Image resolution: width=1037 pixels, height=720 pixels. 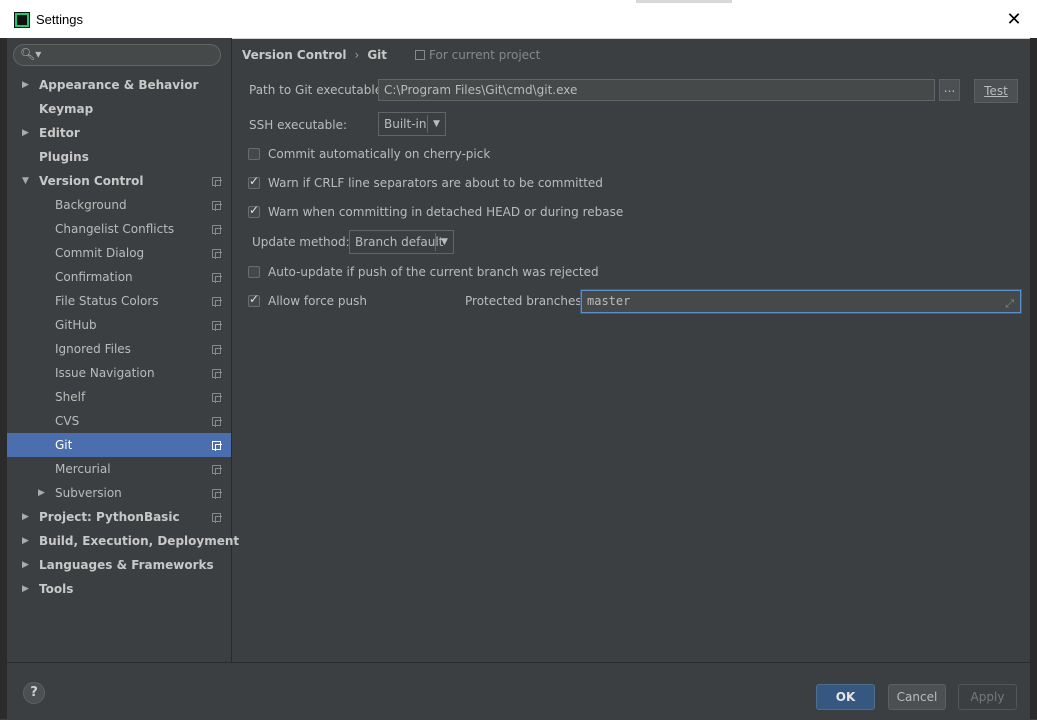 I want to click on sidebar-item-label: Ignored Files, so click(x=93, y=349).